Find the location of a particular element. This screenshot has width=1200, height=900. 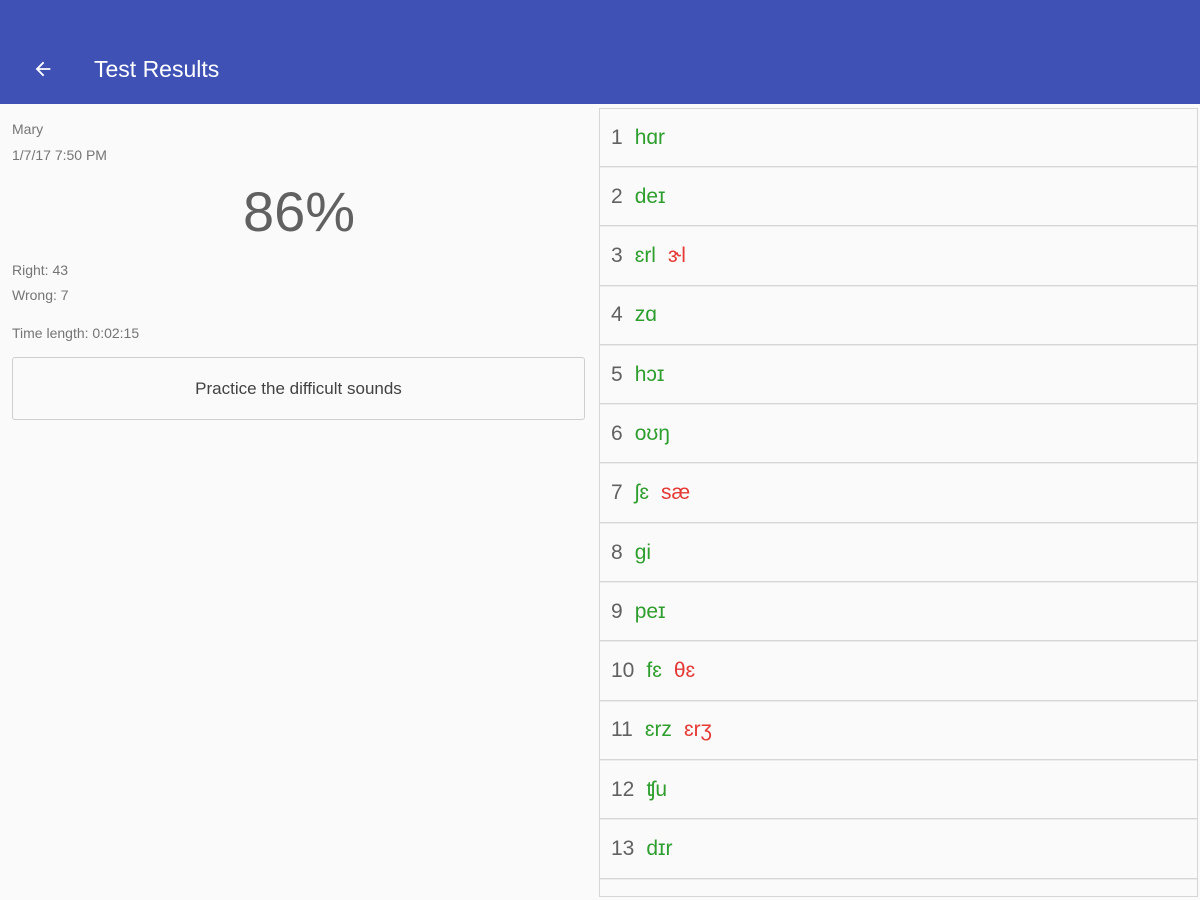

result-number: 9 is located at coordinates (617, 611).